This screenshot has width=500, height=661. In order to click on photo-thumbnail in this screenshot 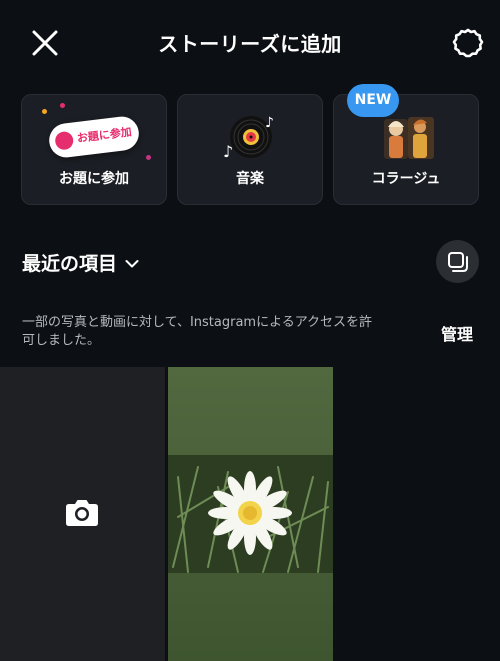, I will do `click(250, 514)`.